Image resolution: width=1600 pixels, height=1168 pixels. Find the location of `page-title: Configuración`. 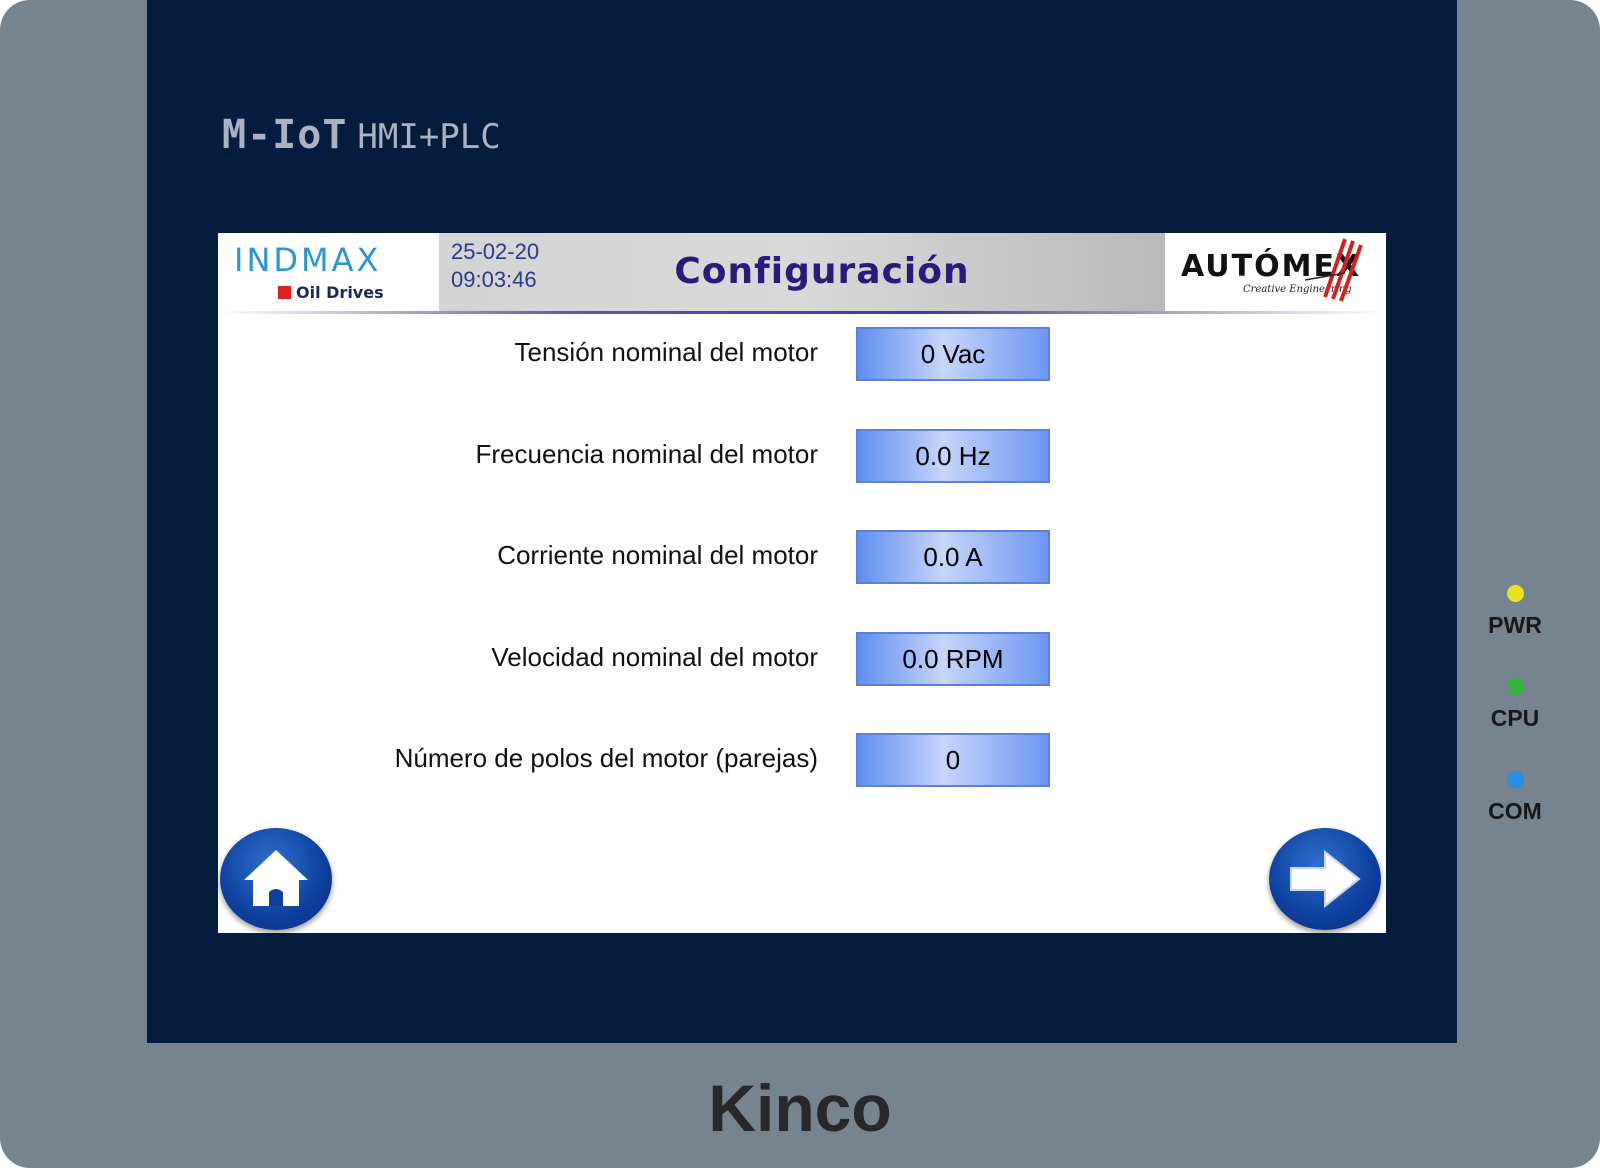

page-title: Configuración is located at coordinates (822, 271).